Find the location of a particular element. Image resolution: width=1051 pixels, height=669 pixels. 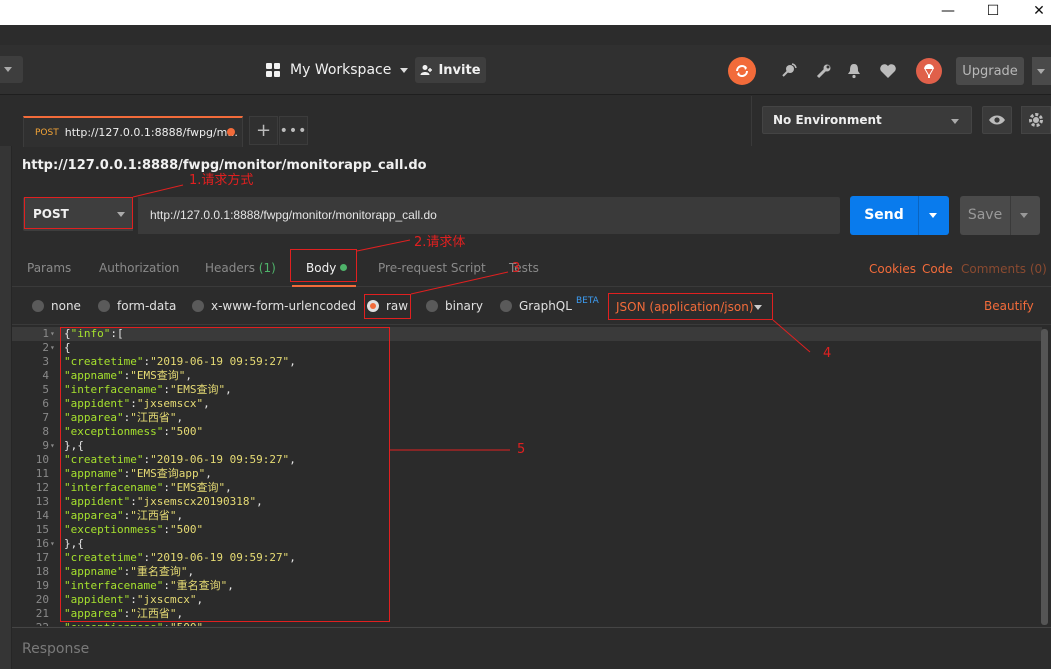

invite-button: Invite is located at coordinates (450, 70).